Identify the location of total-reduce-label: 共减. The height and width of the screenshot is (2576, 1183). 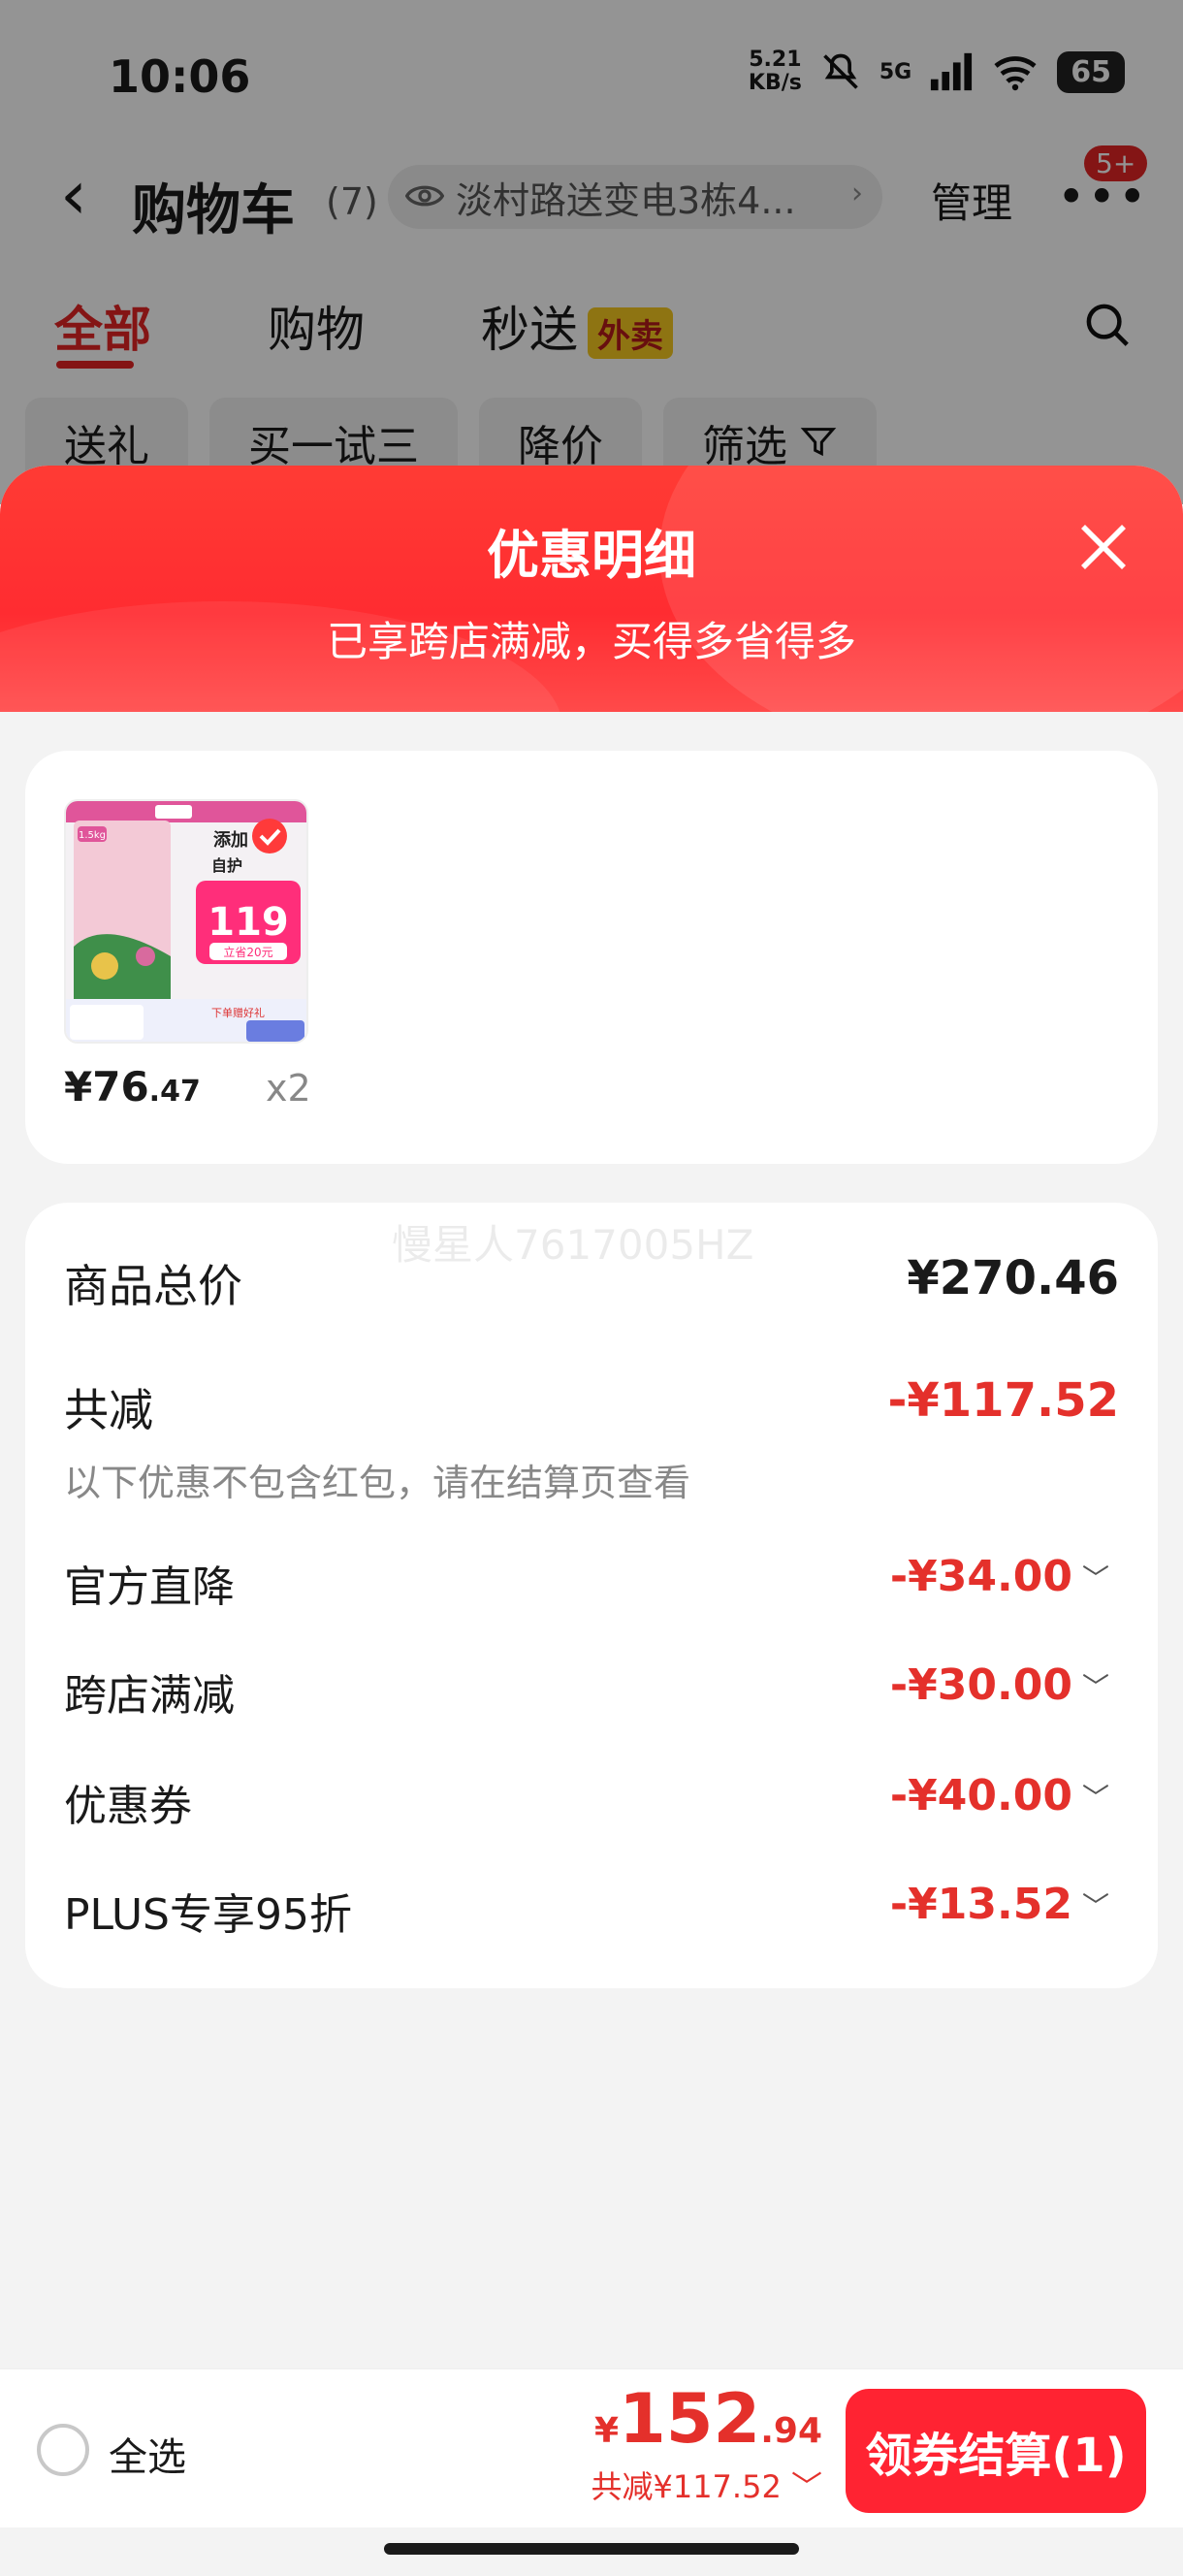
(108, 1410).